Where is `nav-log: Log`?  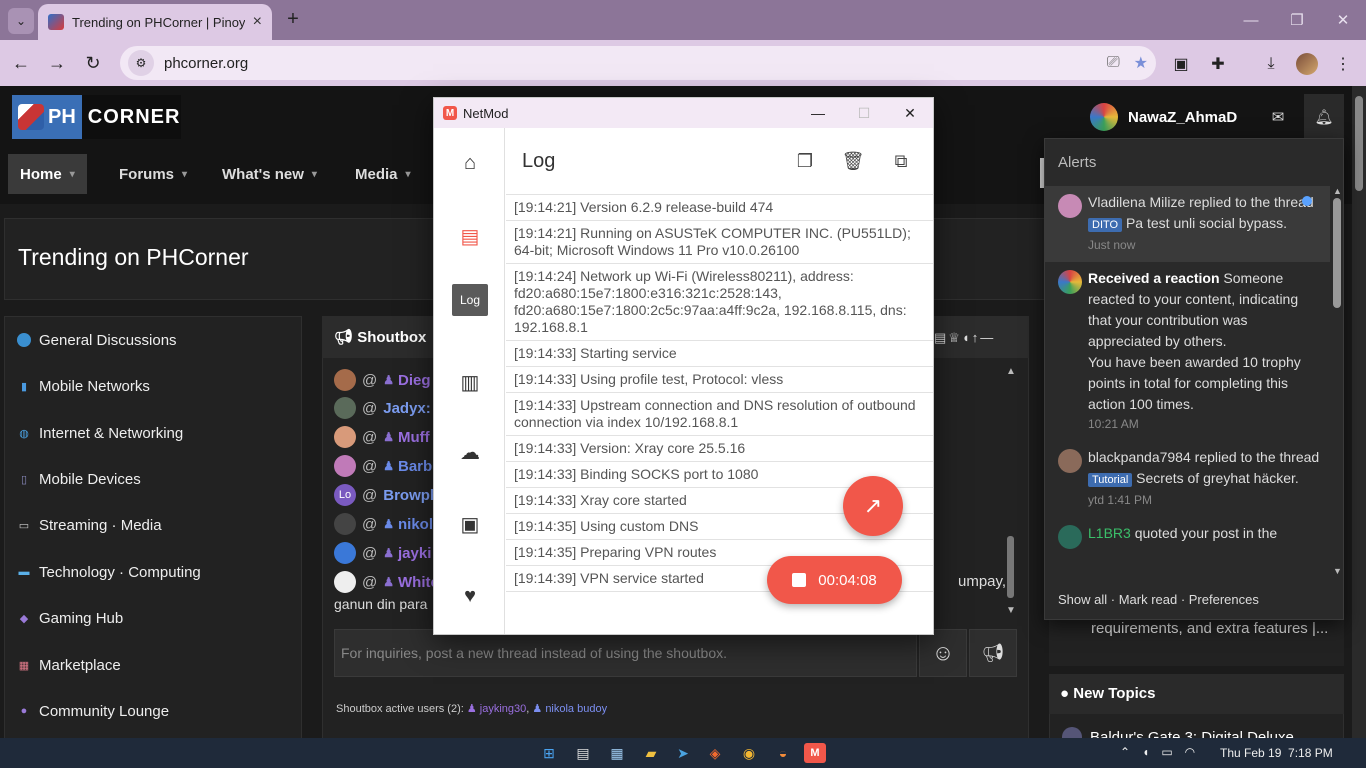
nav-log: Log is located at coordinates (470, 300).